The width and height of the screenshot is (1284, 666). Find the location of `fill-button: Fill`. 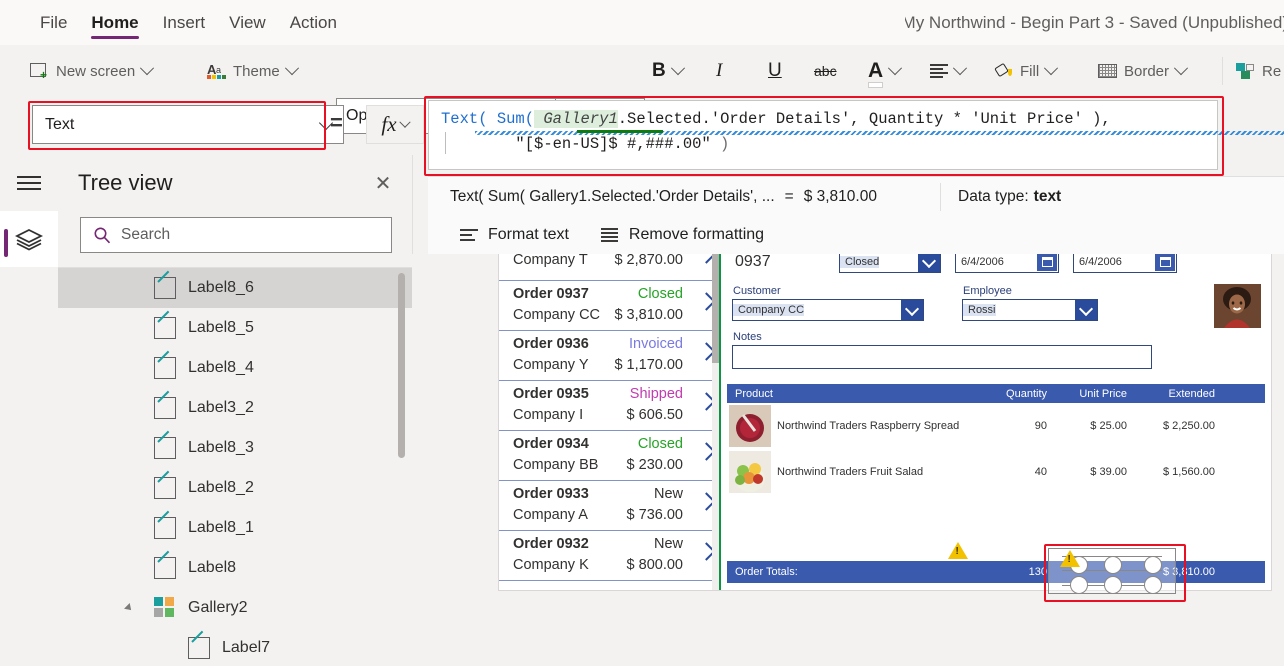

fill-button: Fill is located at coordinates (1026, 71).